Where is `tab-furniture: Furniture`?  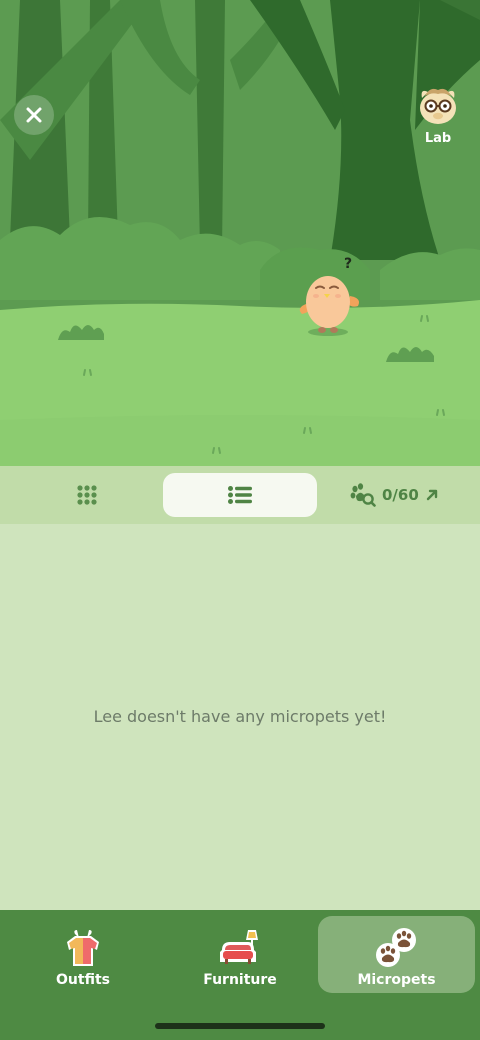
tab-furniture: Furniture is located at coordinates (240, 954).